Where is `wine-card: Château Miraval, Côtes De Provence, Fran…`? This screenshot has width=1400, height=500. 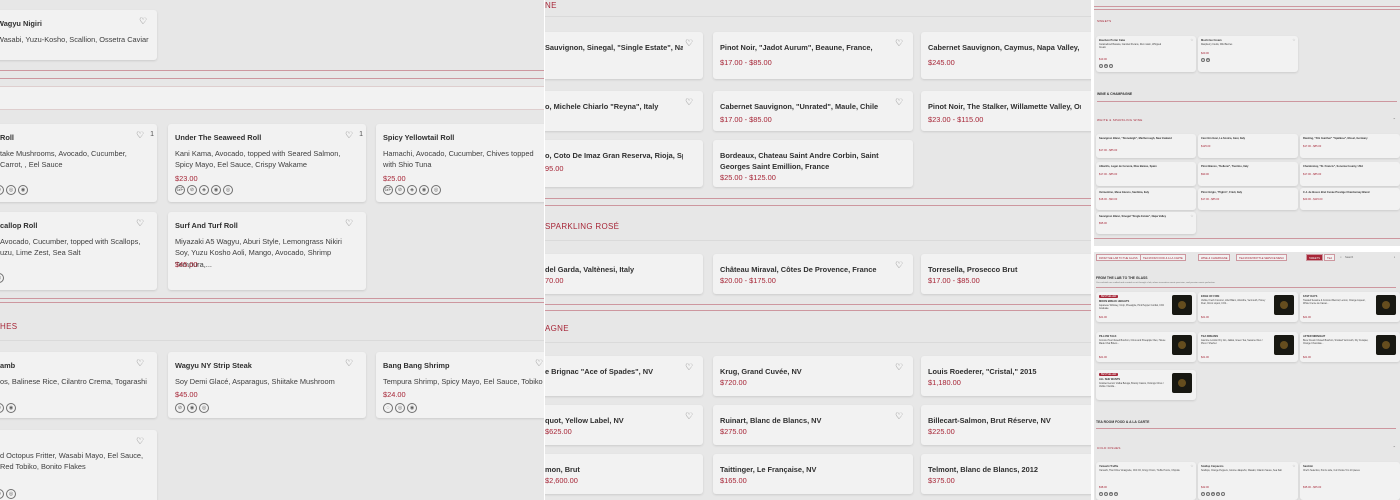 wine-card: Château Miraval, Côtes De Provence, Fran… is located at coordinates (813, 274).